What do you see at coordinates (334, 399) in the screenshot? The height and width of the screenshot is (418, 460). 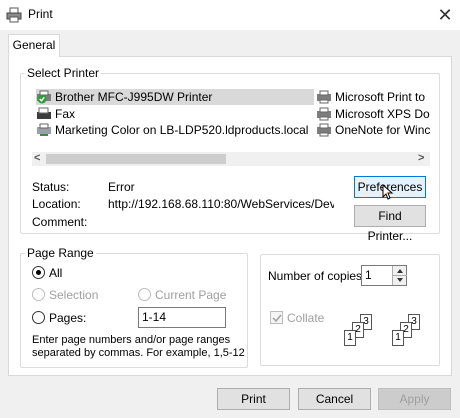 I see `cancel-button: Cancel` at bounding box center [334, 399].